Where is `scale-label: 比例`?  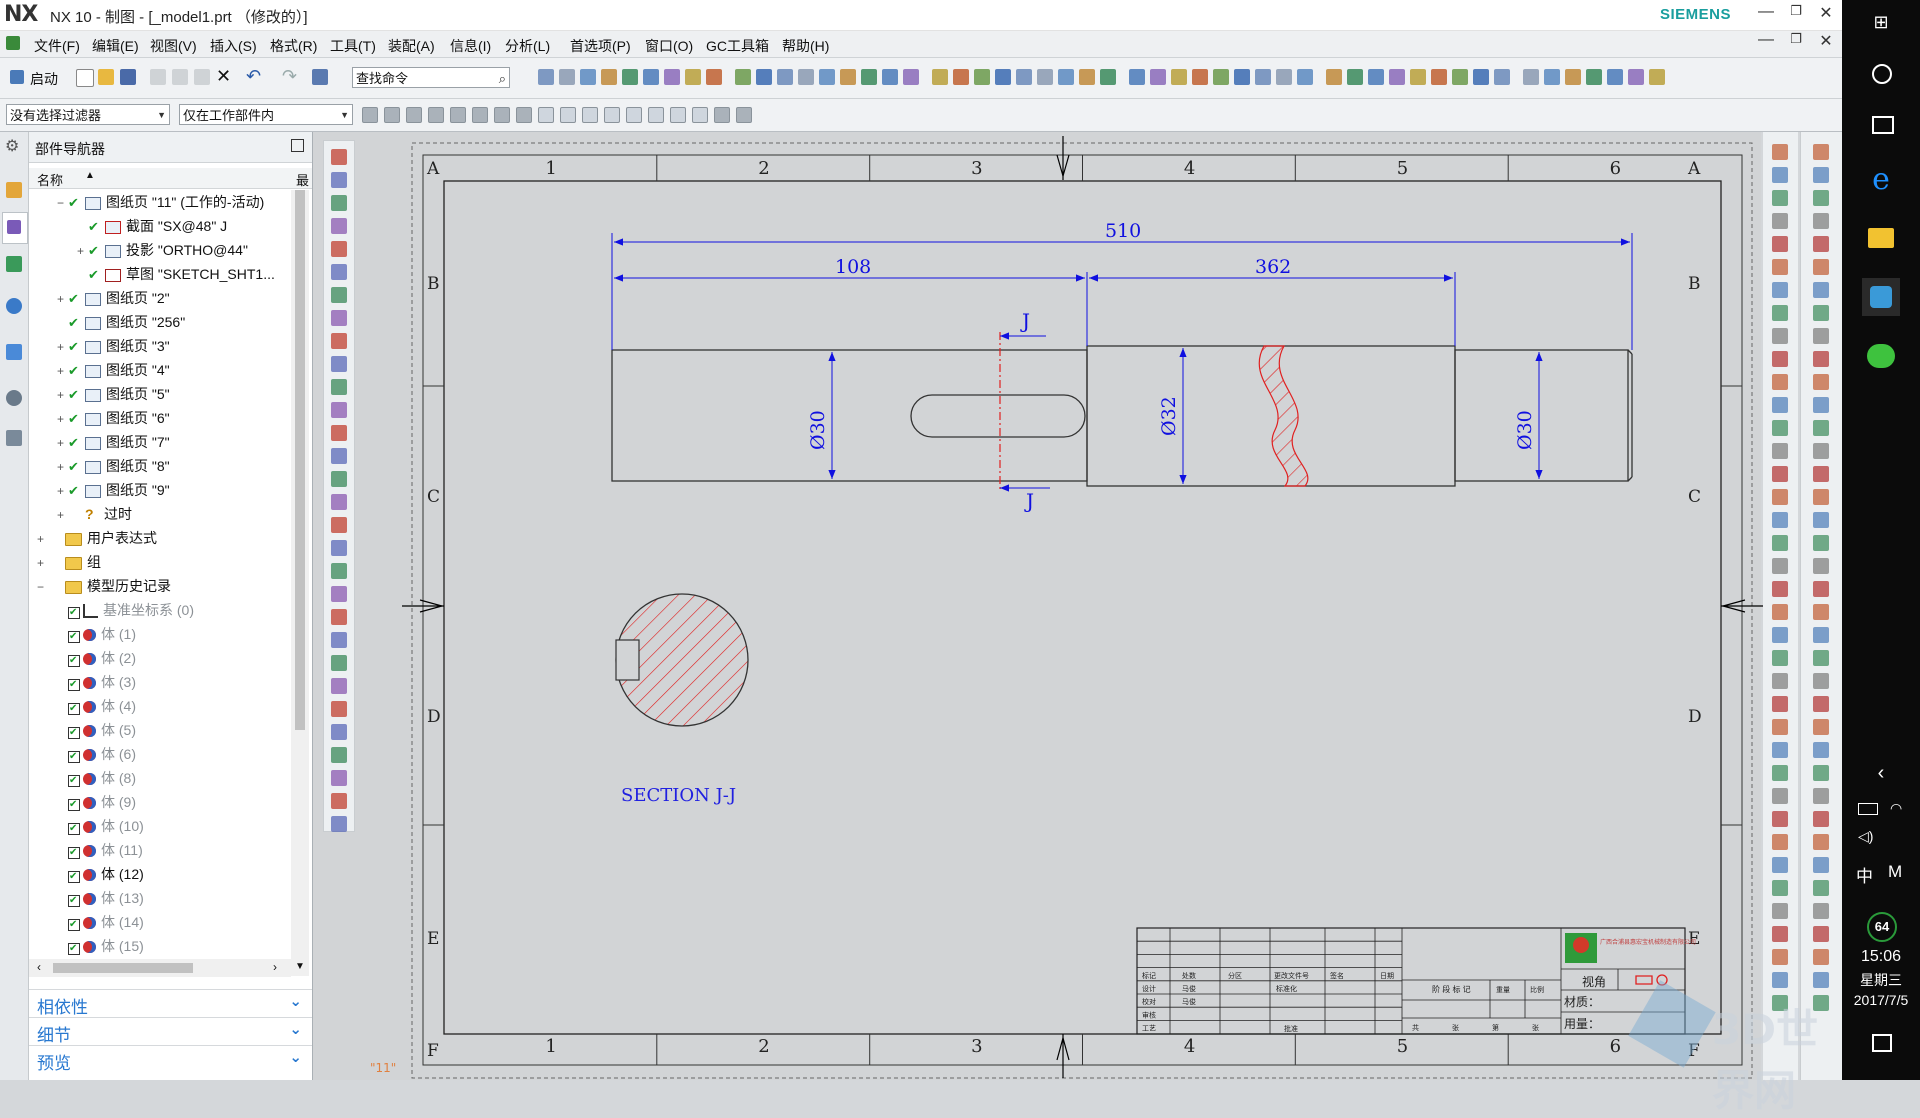
scale-label: 比例 is located at coordinates (1537, 989).